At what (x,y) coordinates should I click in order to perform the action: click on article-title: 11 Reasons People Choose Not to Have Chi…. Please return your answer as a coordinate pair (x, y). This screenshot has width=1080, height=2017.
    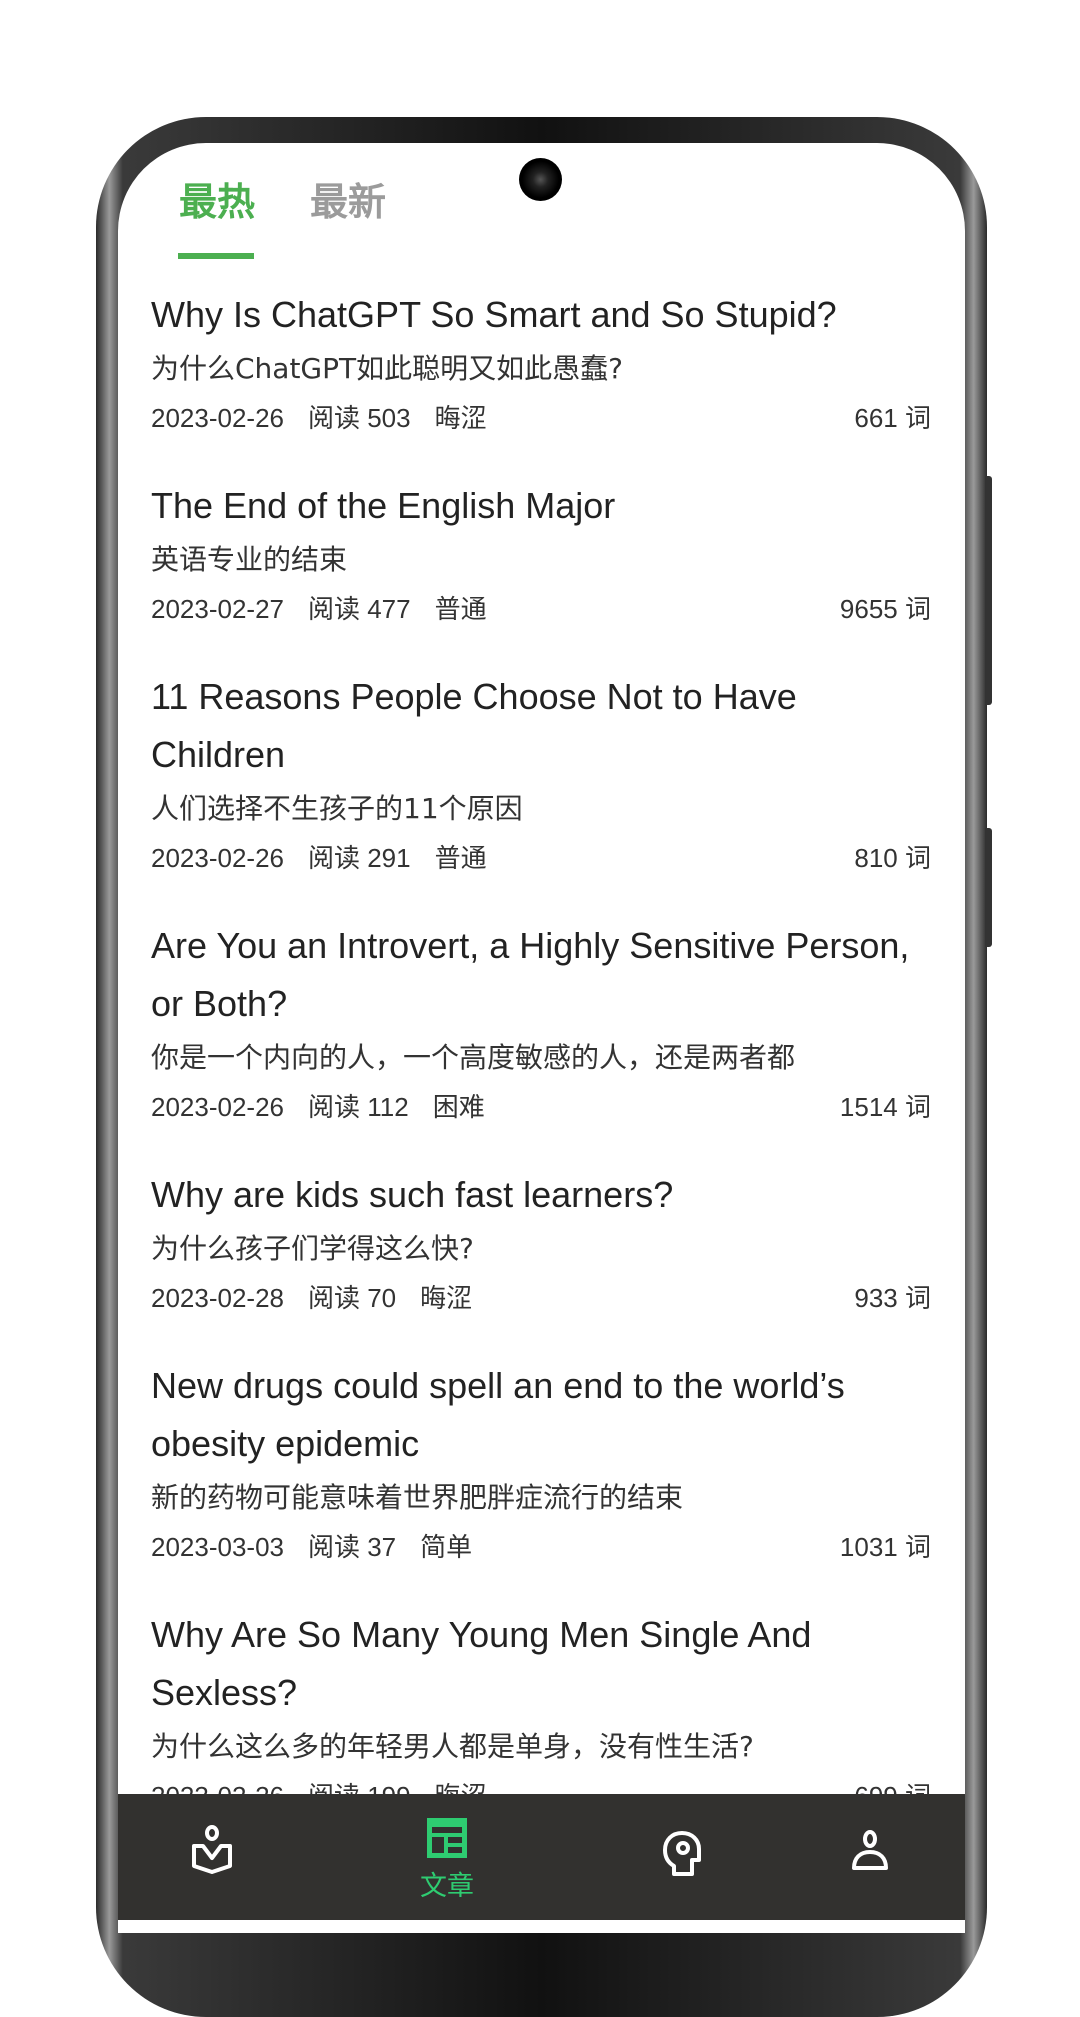
    Looking at the image, I should click on (474, 725).